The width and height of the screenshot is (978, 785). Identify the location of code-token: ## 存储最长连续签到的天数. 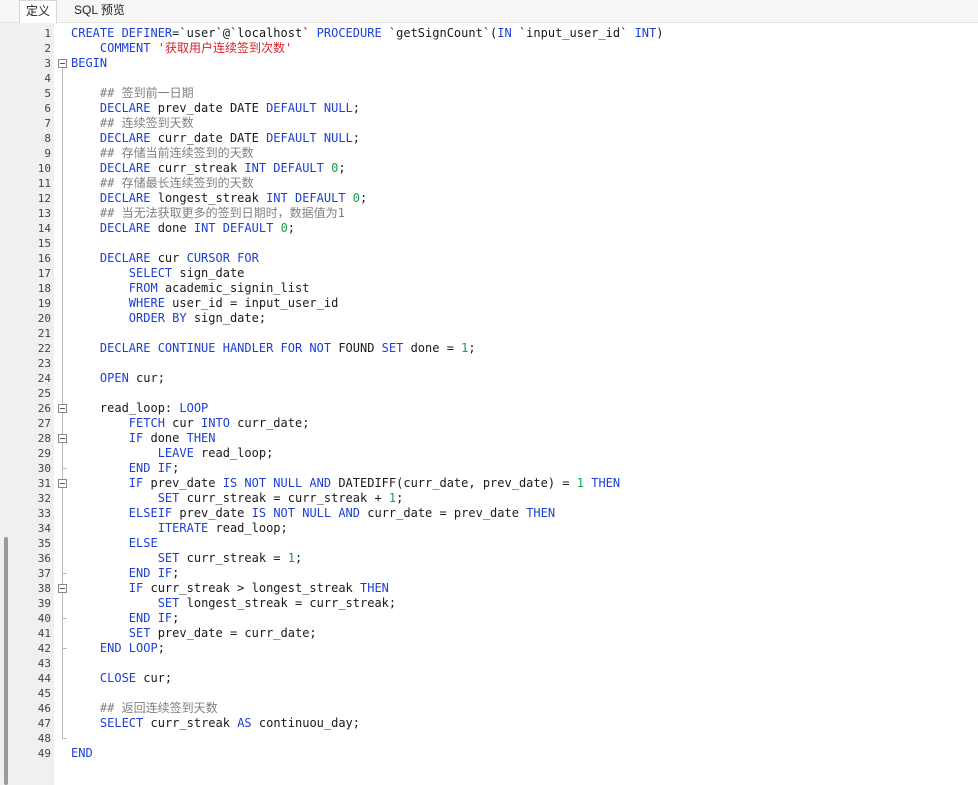
(176, 183).